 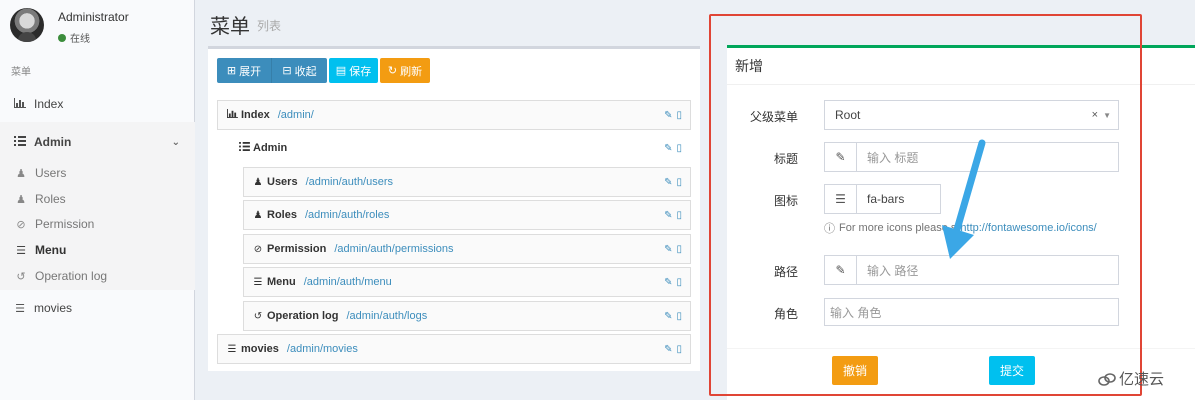 What do you see at coordinates (281, 282) in the screenshot?
I see `tree-item-name: Menu` at bounding box center [281, 282].